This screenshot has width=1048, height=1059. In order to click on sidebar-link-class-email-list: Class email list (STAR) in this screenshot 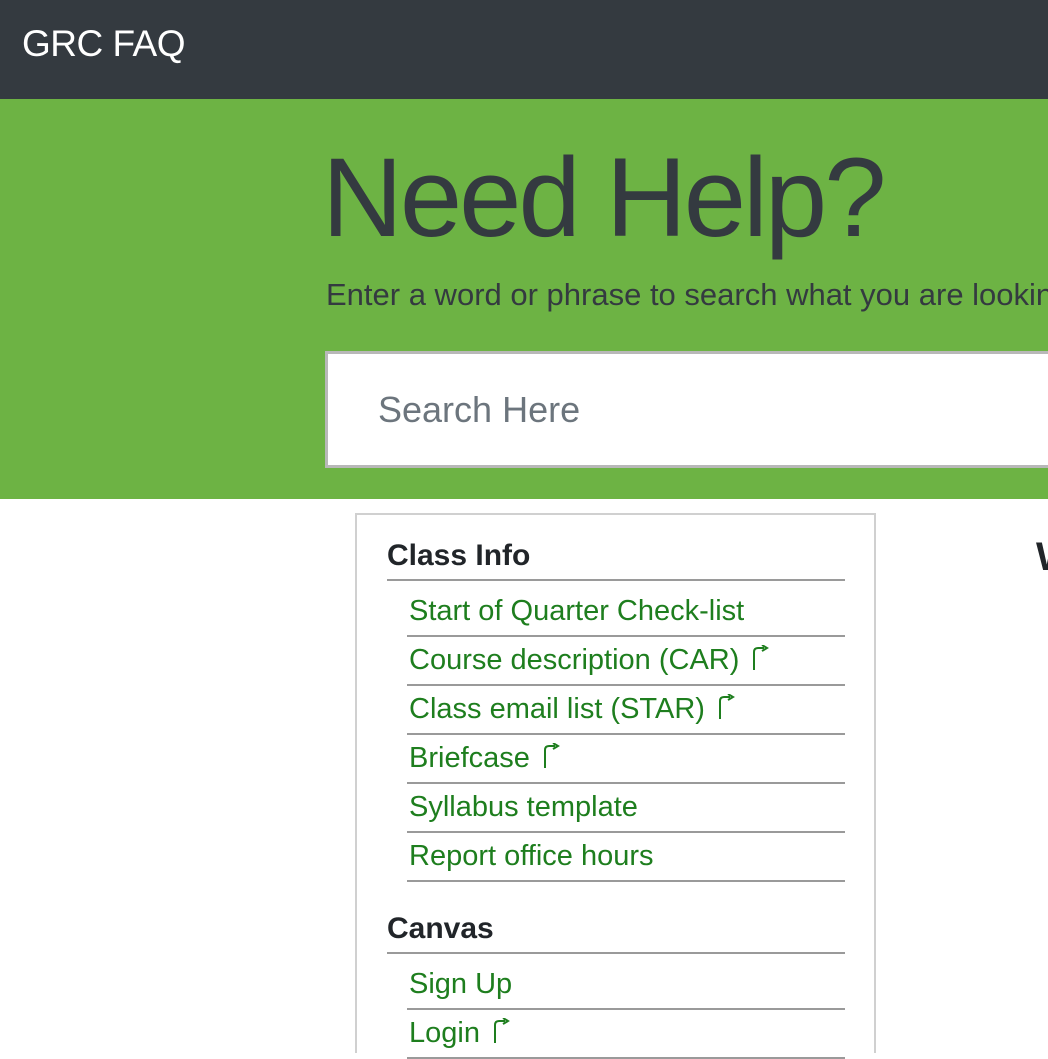, I will do `click(572, 709)`.